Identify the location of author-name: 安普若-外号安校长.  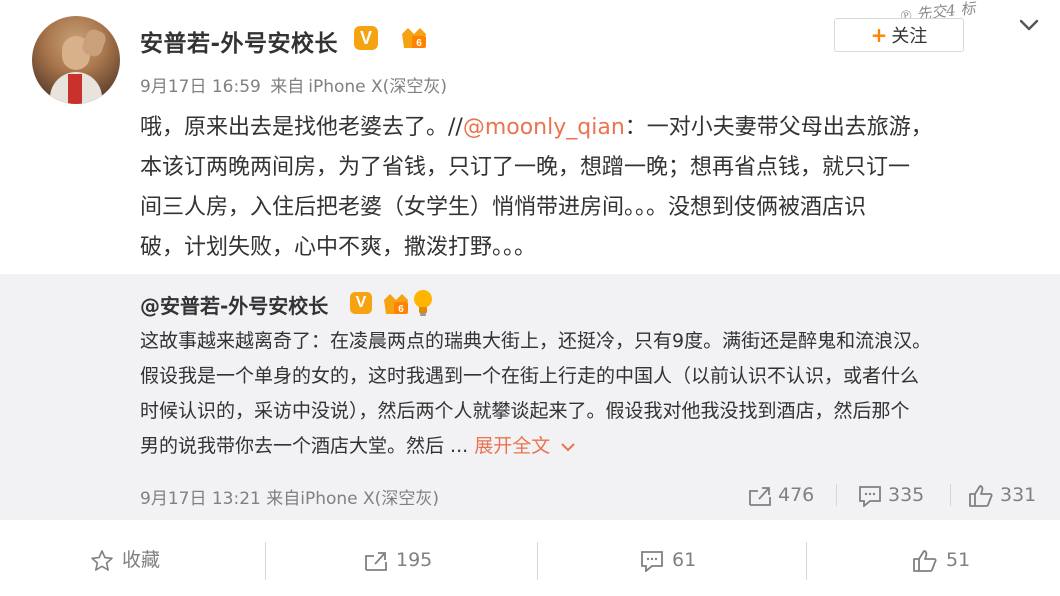
(239, 41).